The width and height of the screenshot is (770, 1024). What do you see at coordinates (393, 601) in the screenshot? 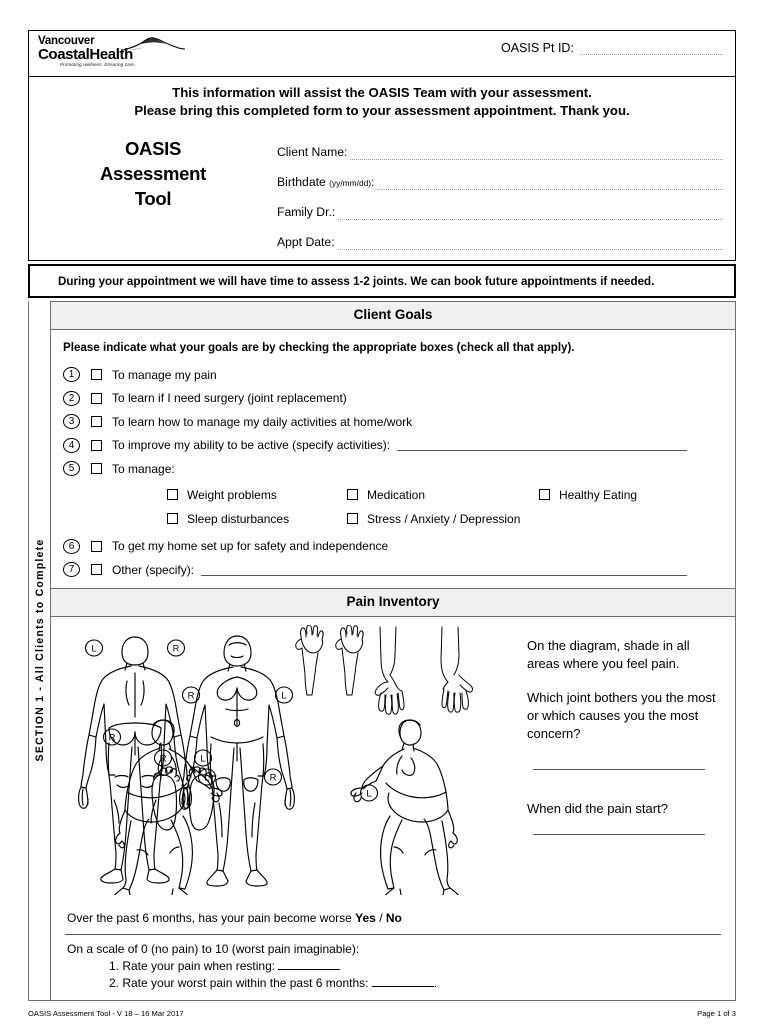
I see `pain-inventory-header-text: Pain Inventory` at bounding box center [393, 601].